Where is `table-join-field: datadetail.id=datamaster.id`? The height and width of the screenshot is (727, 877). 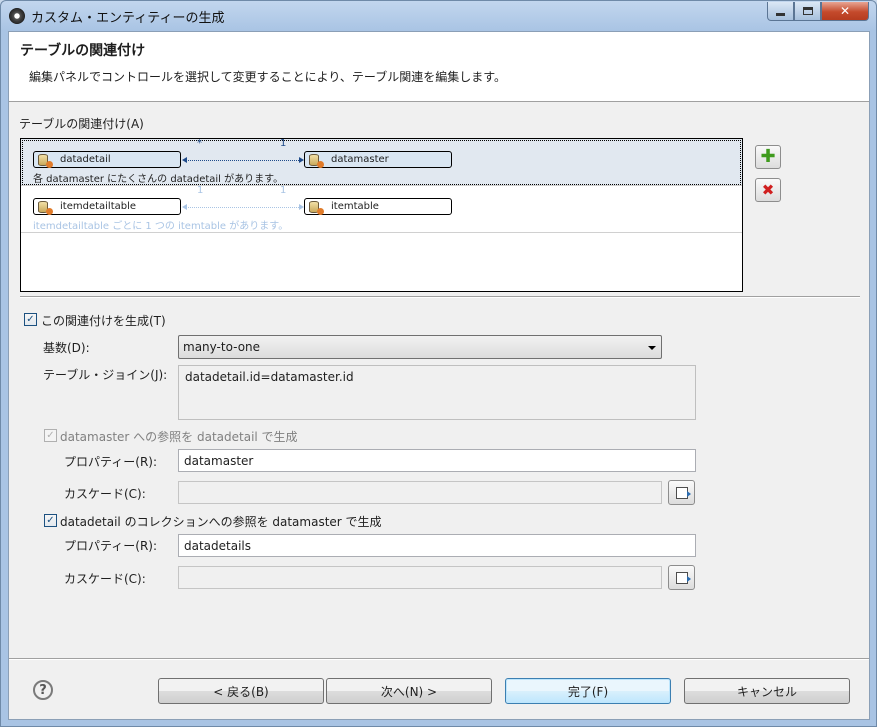
table-join-field: datadetail.id=datamaster.id is located at coordinates (437, 392).